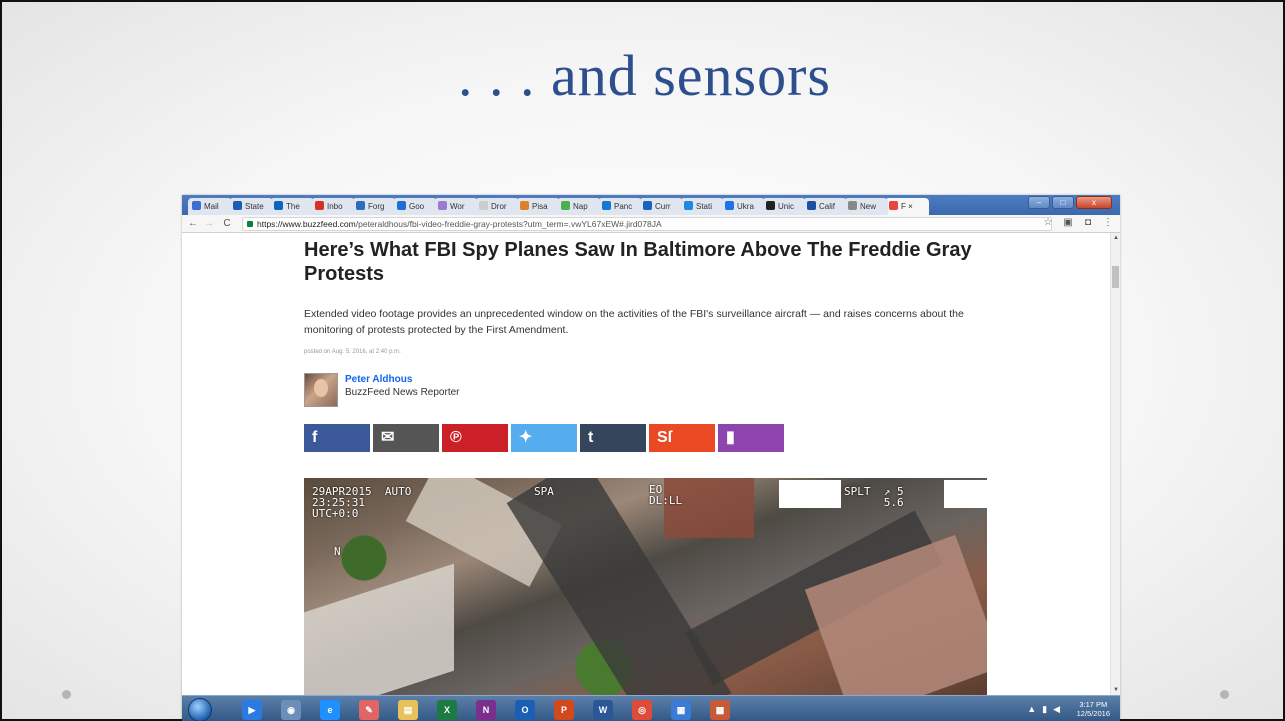  What do you see at coordinates (682, 438) in the screenshot?
I see `stumbleupon-share-button: Sſ` at bounding box center [682, 438].